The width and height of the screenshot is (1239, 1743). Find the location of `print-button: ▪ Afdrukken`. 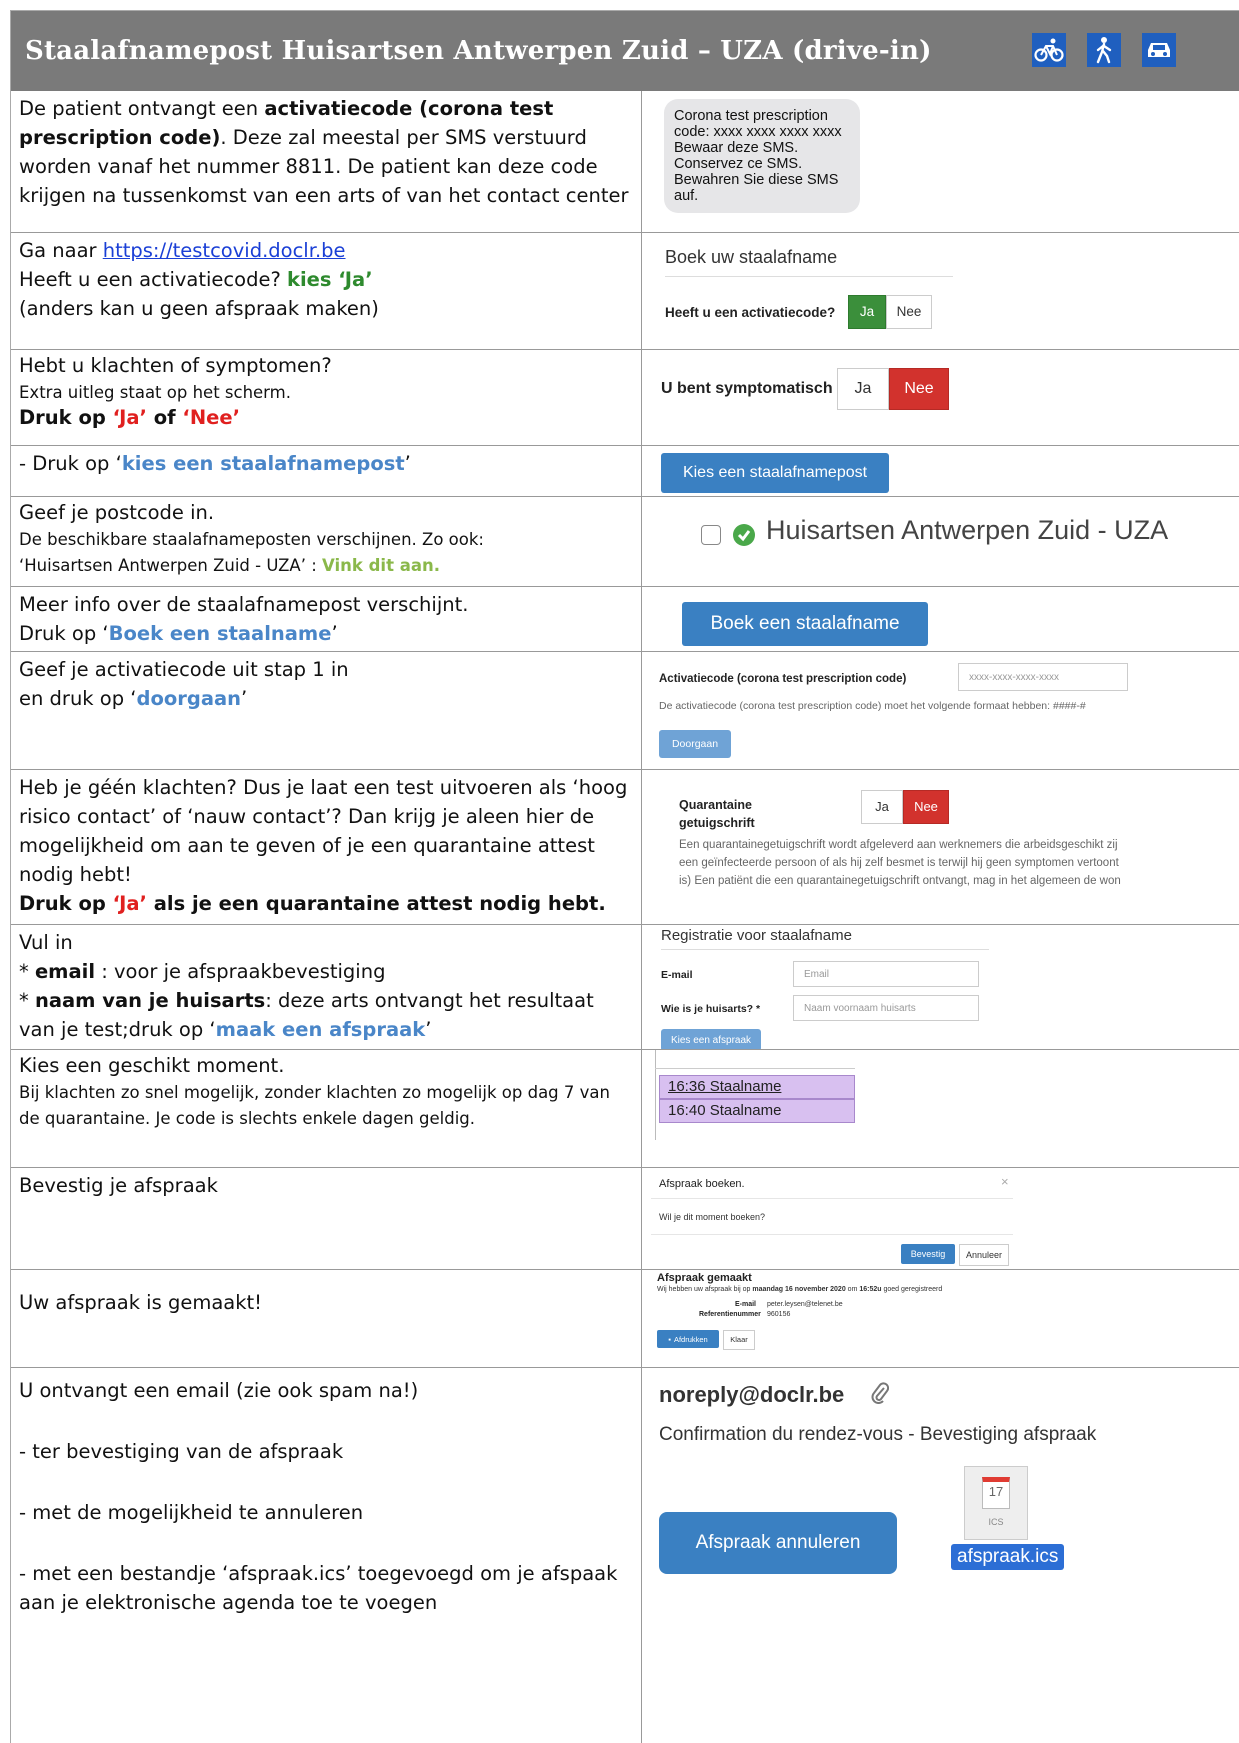

print-button: ▪ Afdrukken is located at coordinates (688, 1339).